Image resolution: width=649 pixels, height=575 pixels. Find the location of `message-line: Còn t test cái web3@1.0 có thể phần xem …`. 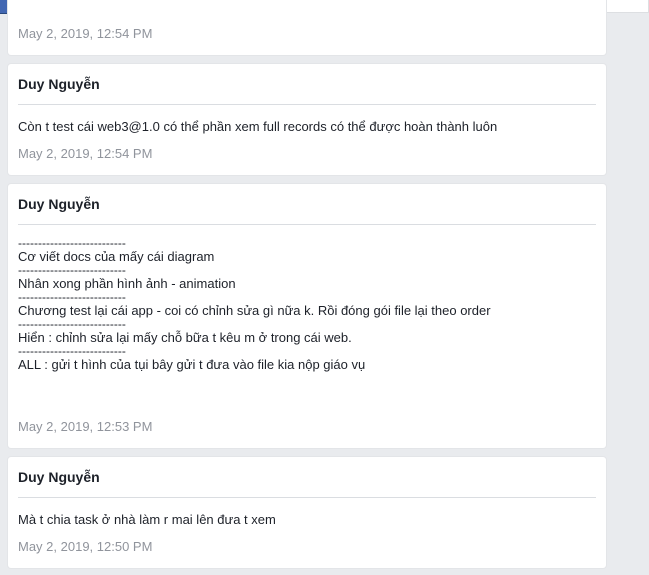

message-line: Còn t test cái web3@1.0 có thể phần xem … is located at coordinates (258, 126).